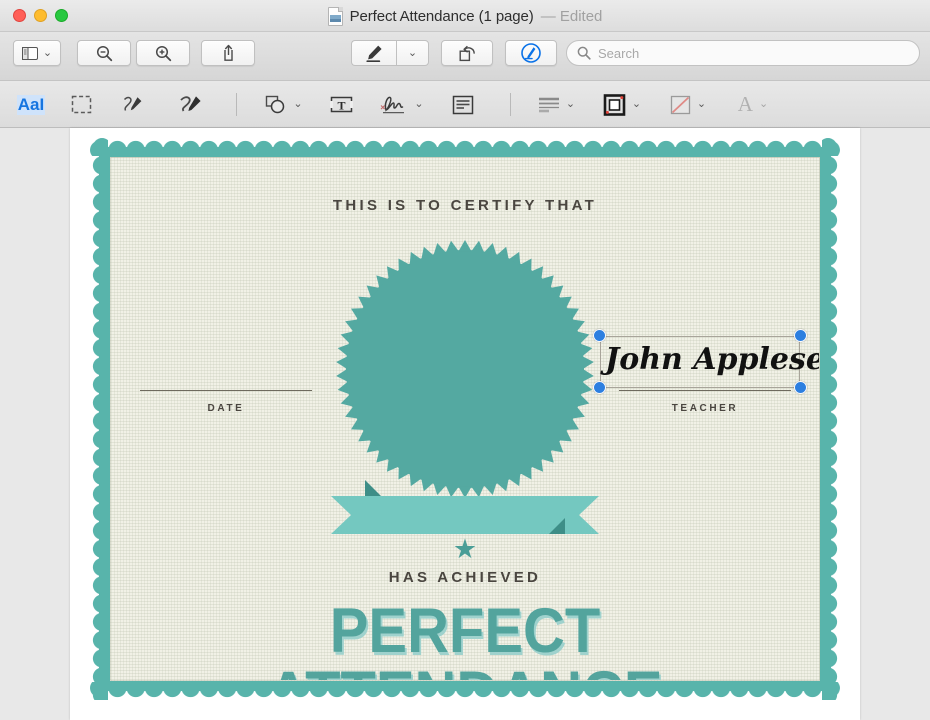 The height and width of the screenshot is (720, 930). What do you see at coordinates (465, 549) in the screenshot?
I see `star-icon: ★` at bounding box center [465, 549].